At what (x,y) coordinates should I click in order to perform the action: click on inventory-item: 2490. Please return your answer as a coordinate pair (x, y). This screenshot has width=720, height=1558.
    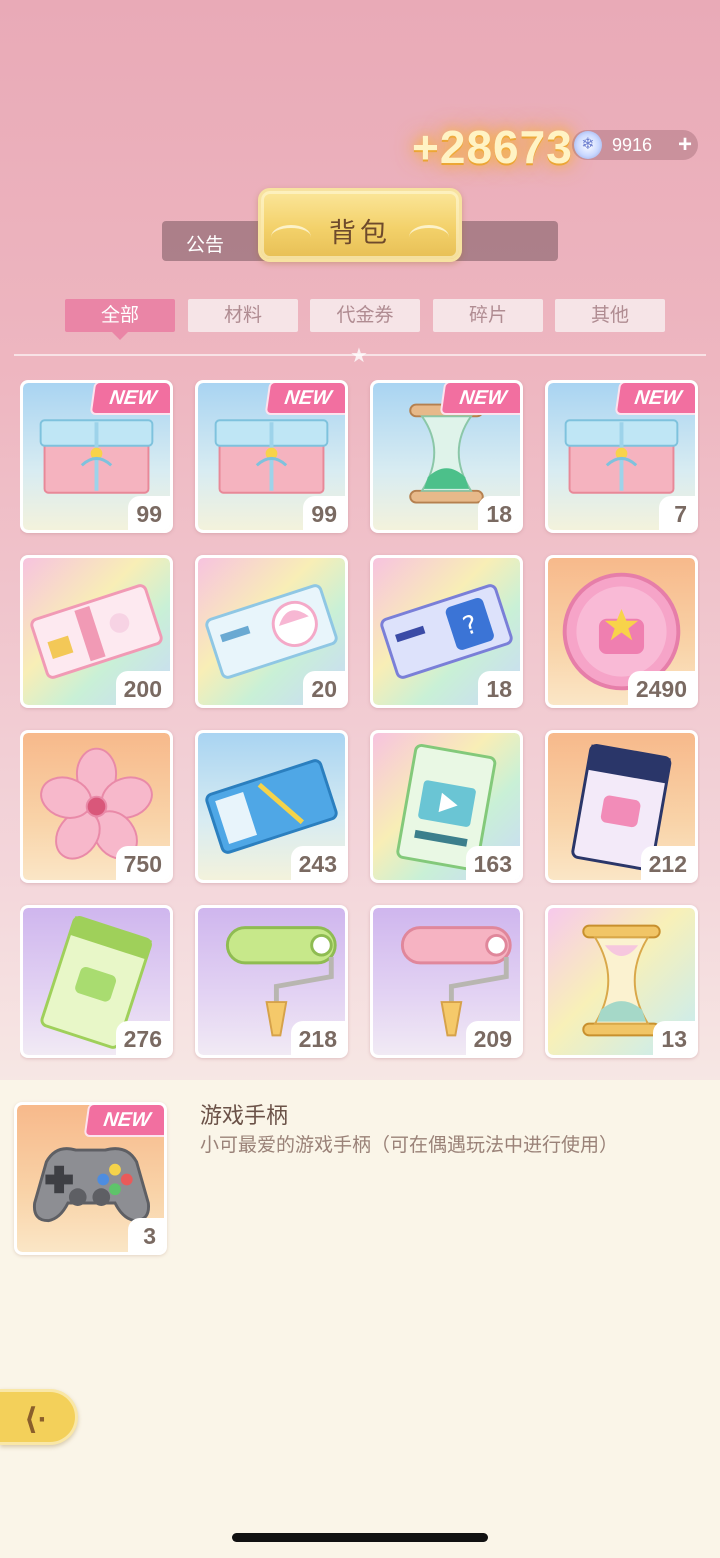
    Looking at the image, I should click on (621, 631).